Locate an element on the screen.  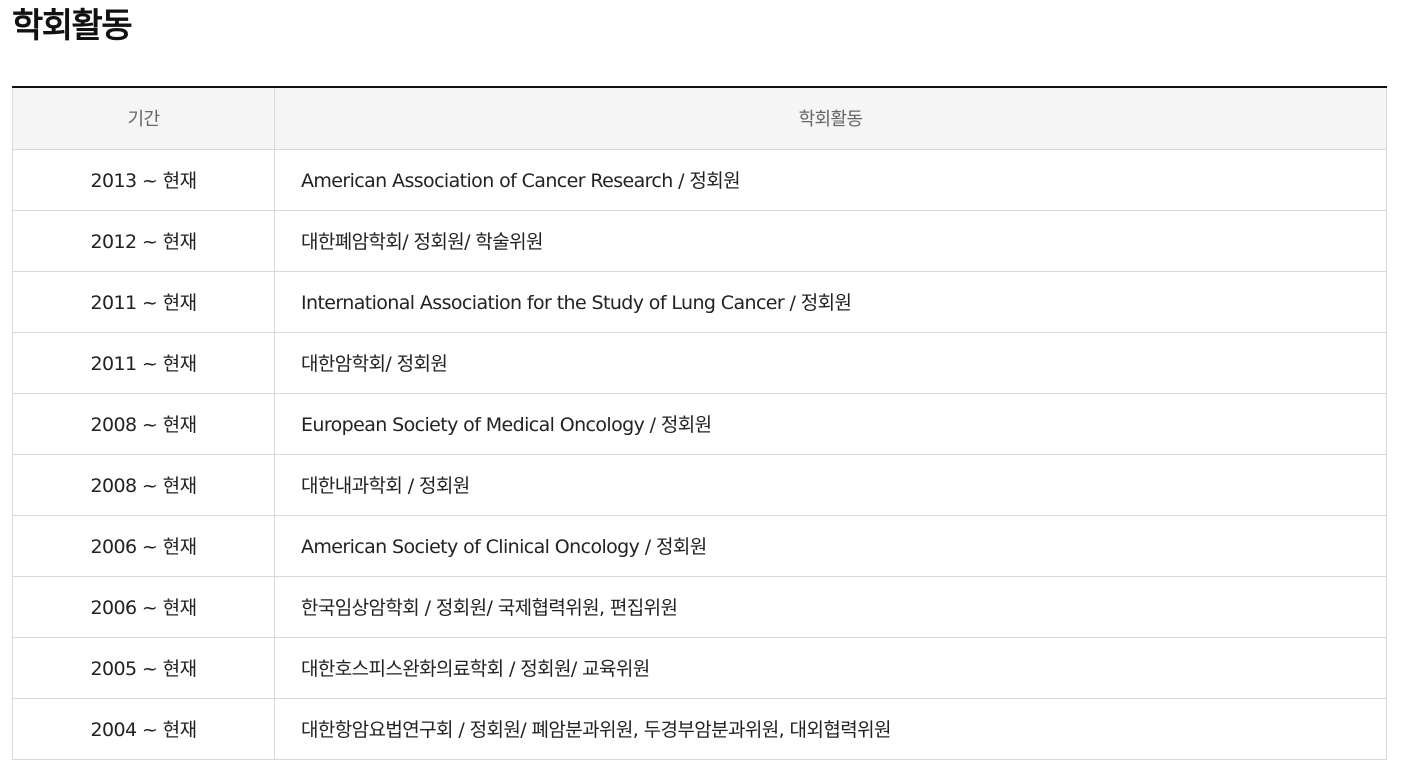
activity-cell: 대한호스피스완화의료학회 / 정회원/ 교육위원 is located at coordinates (830, 668).